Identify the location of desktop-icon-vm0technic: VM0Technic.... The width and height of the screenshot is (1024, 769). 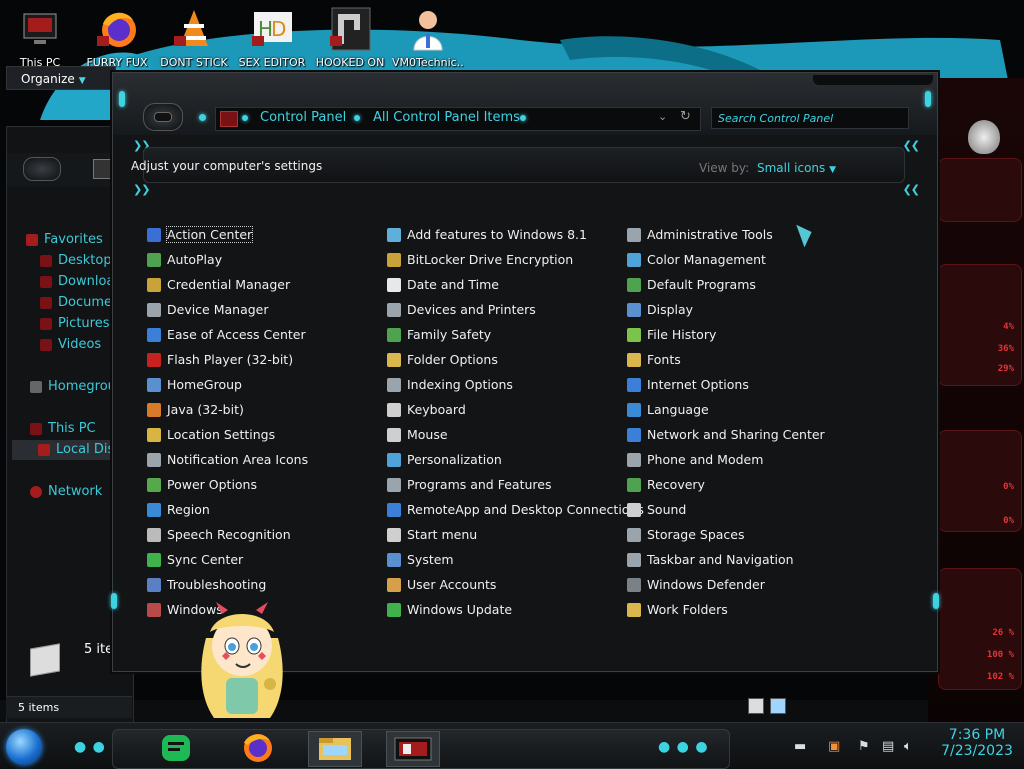
(428, 37).